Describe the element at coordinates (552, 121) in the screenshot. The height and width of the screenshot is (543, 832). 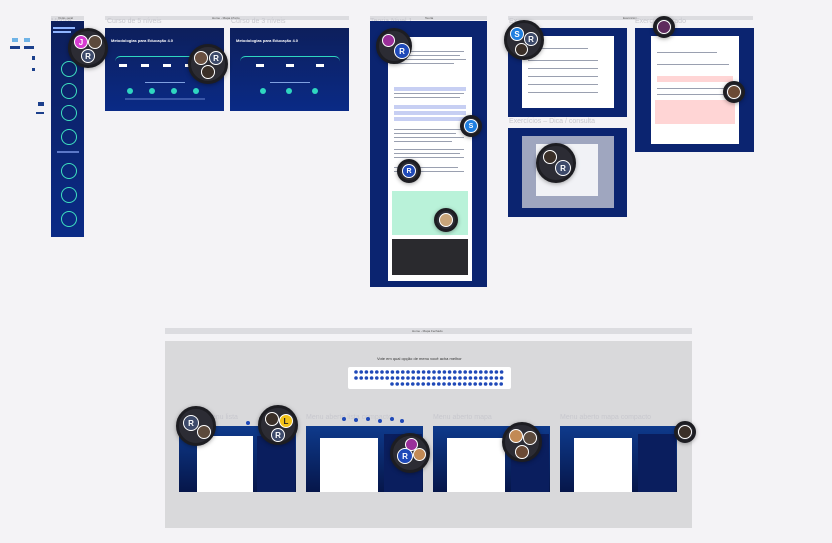
I see `frame-label-dica: Exercícios – Dica / consulta` at that location.